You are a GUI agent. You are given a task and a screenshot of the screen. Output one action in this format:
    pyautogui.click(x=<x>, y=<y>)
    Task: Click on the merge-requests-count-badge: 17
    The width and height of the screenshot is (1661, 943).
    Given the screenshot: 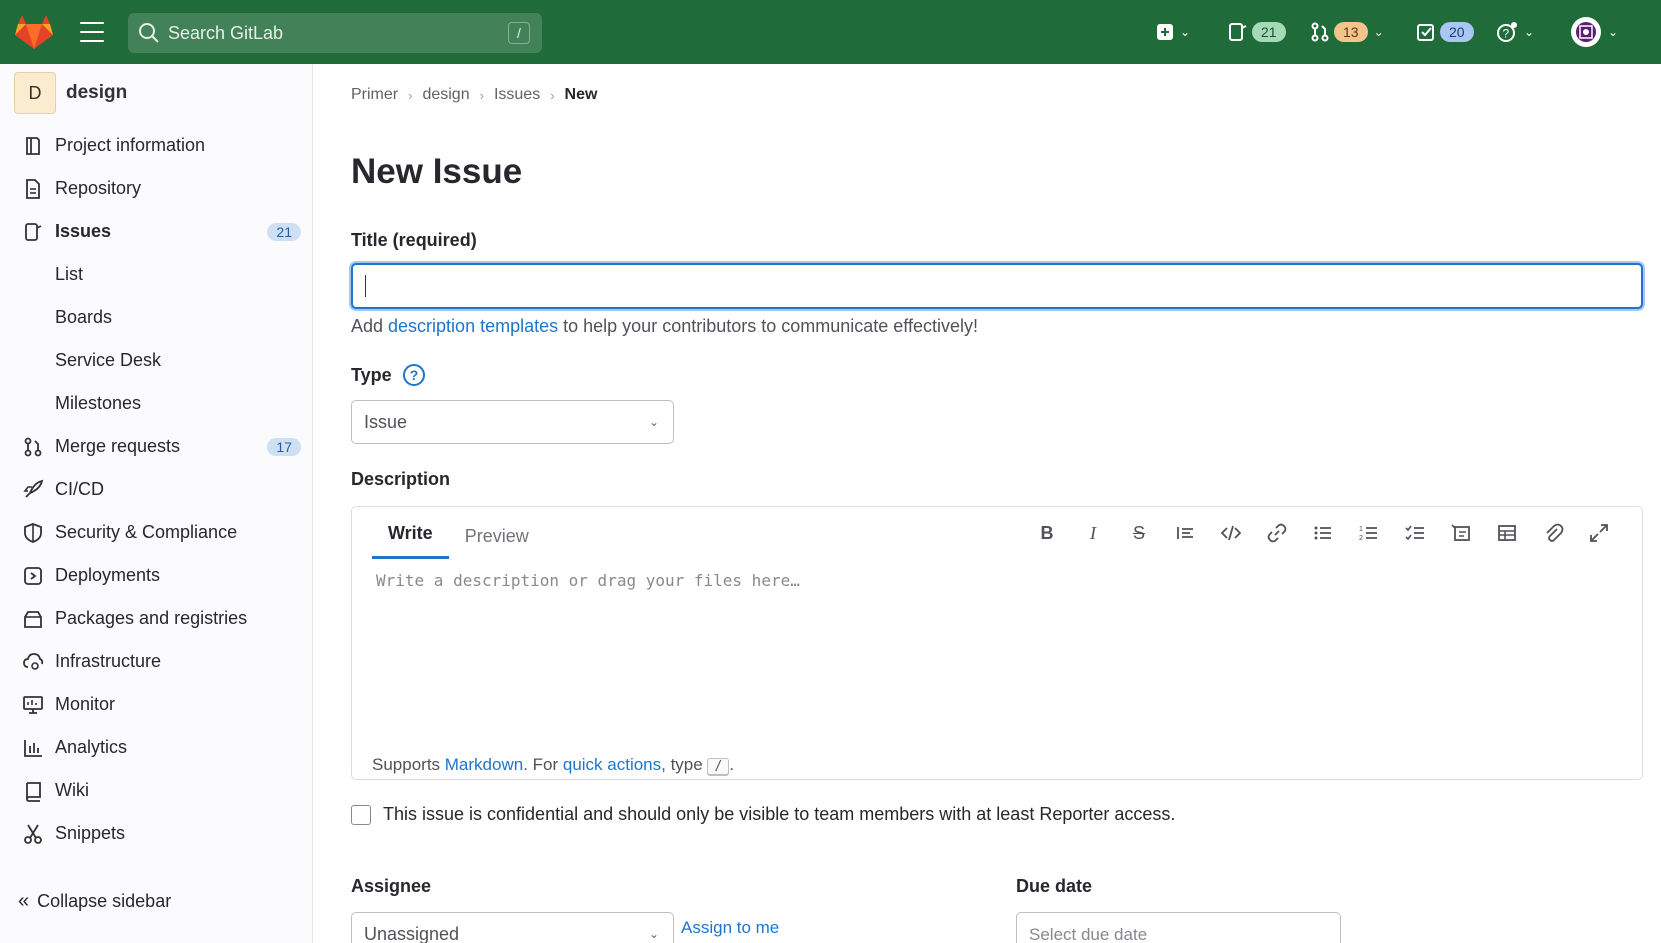 What is the action you would take?
    pyautogui.click(x=284, y=446)
    